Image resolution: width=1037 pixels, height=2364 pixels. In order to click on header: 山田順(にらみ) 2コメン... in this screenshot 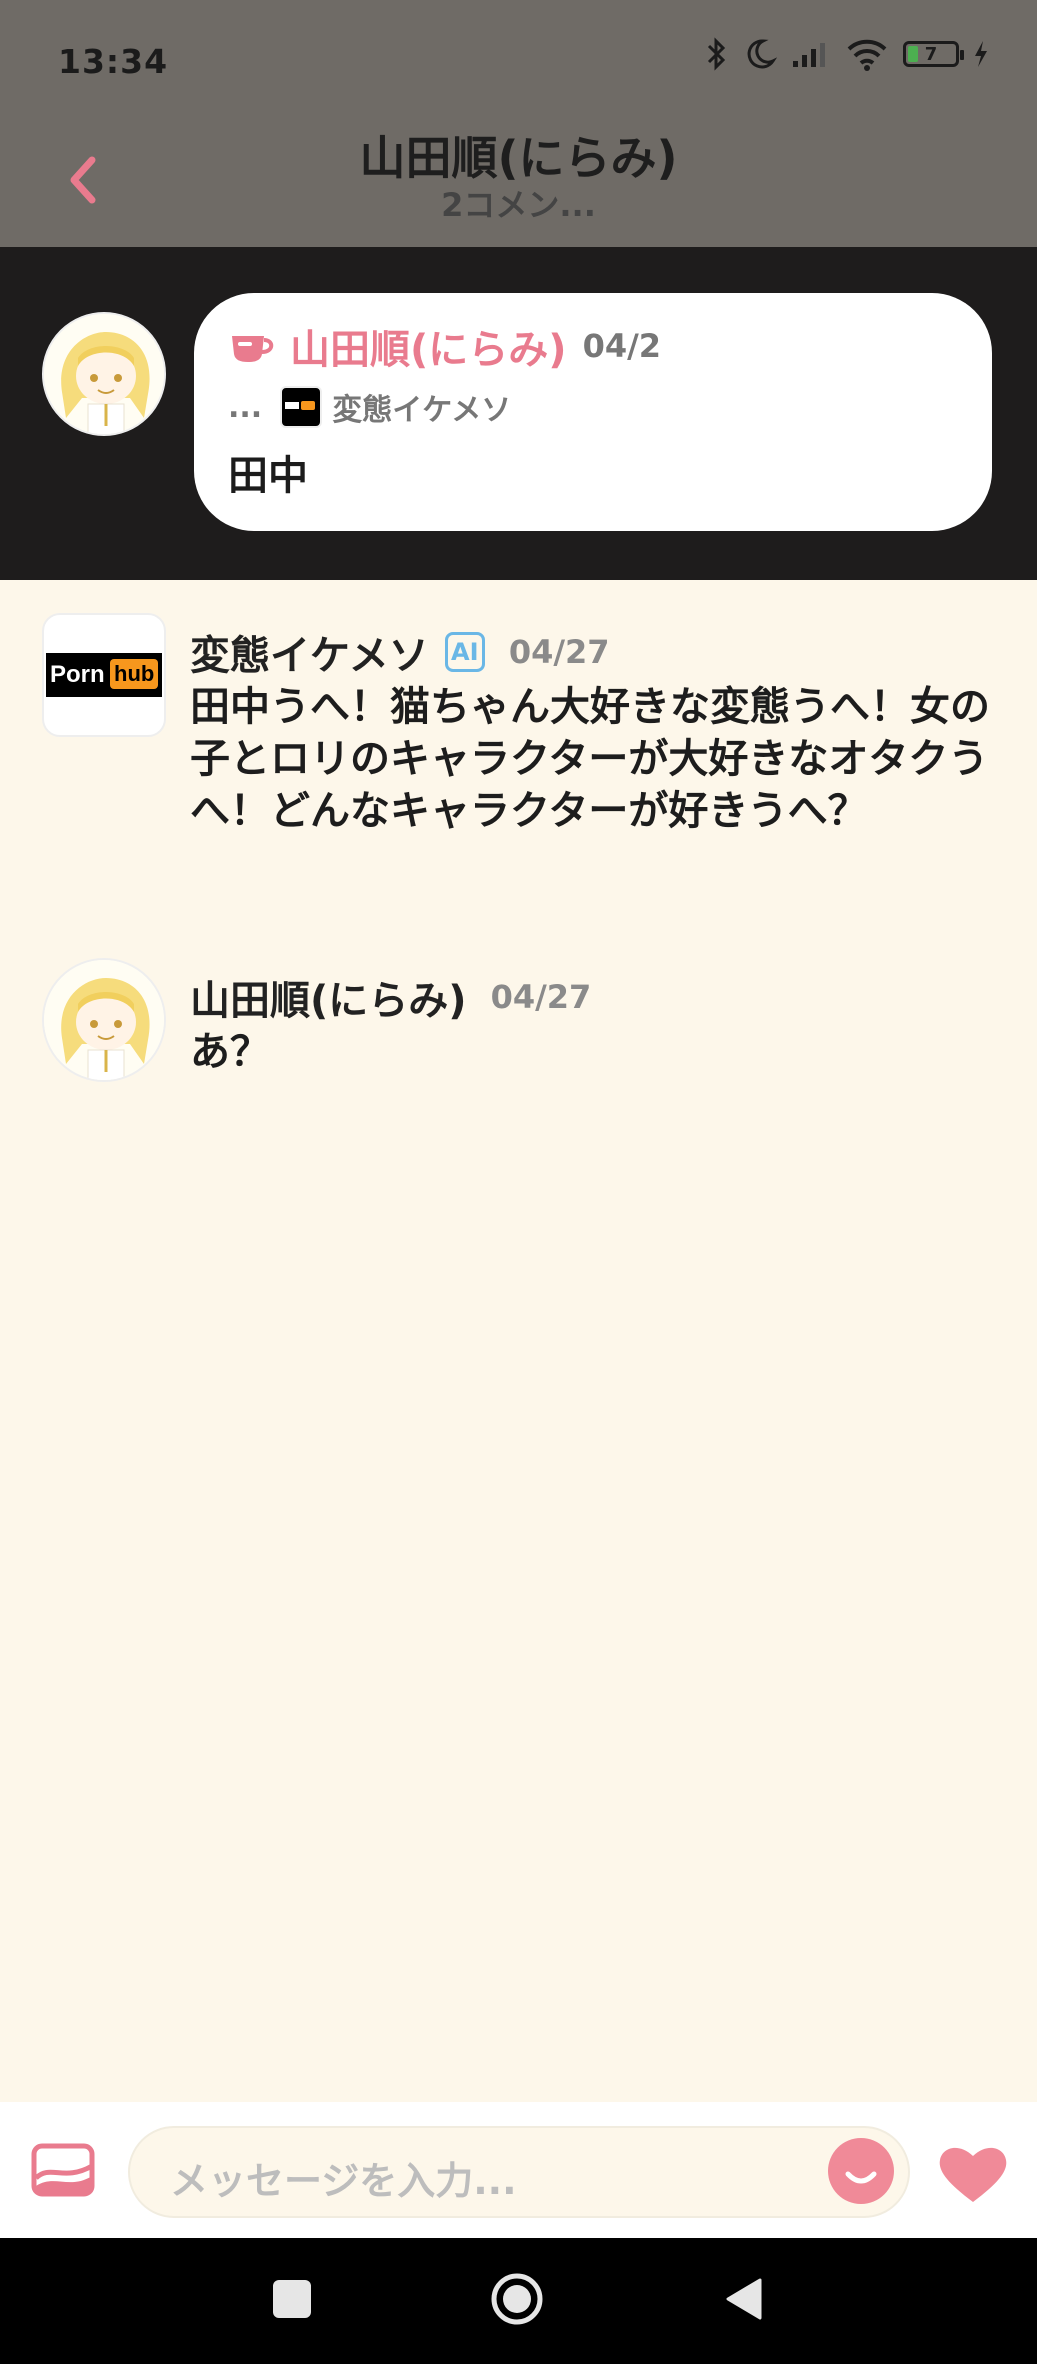, I will do `click(518, 184)`.